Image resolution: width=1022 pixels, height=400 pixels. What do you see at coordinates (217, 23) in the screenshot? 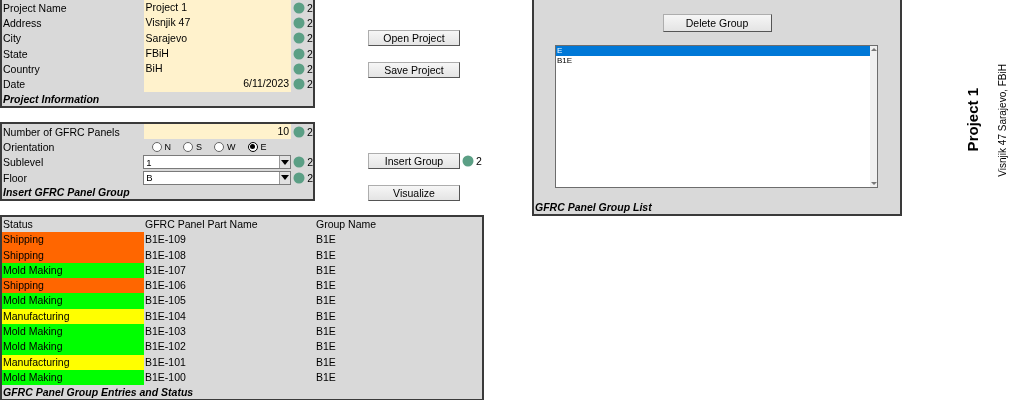
I see `input-field: Visnjik 47` at bounding box center [217, 23].